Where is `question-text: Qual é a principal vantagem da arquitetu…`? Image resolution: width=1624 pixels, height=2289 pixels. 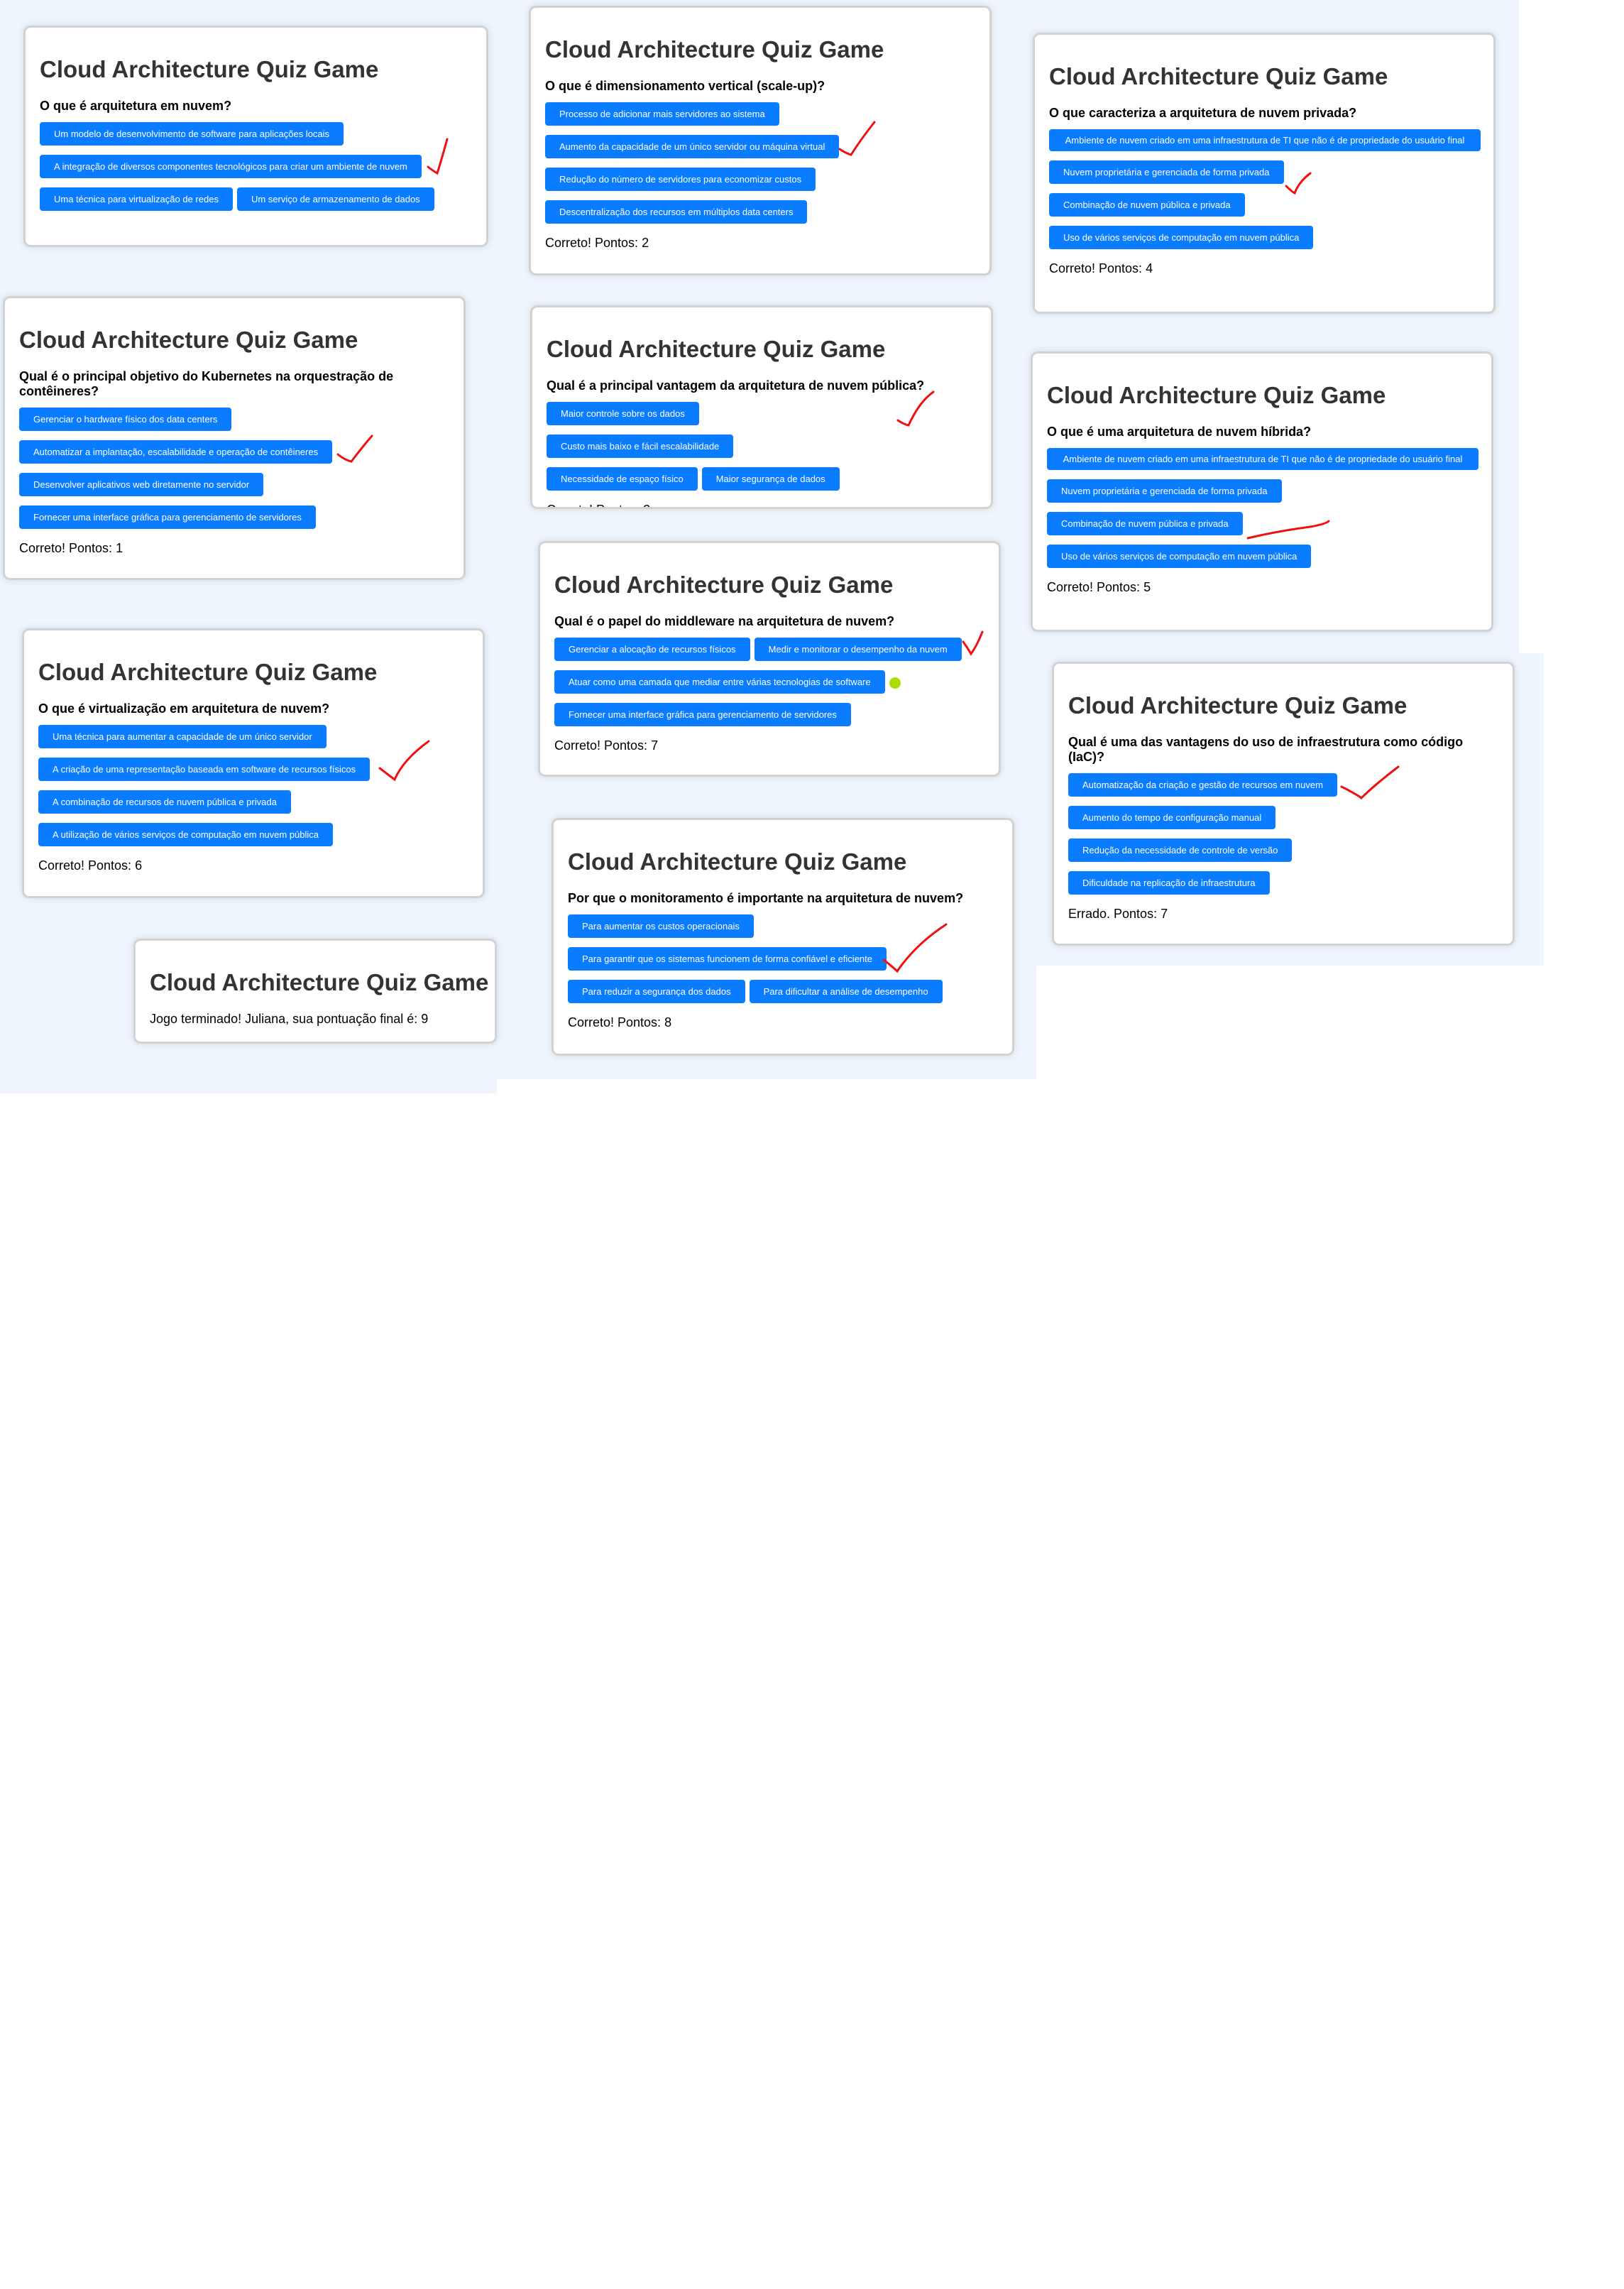
question-text: Qual é a principal vantagem da arquitetu… is located at coordinates (736, 386).